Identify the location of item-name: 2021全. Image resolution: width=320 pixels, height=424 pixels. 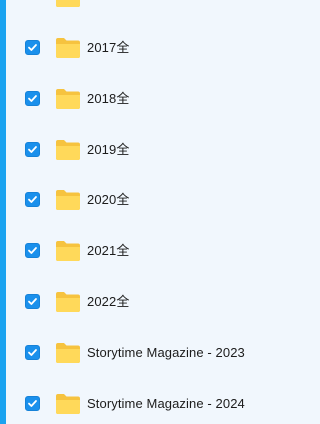
(108, 251).